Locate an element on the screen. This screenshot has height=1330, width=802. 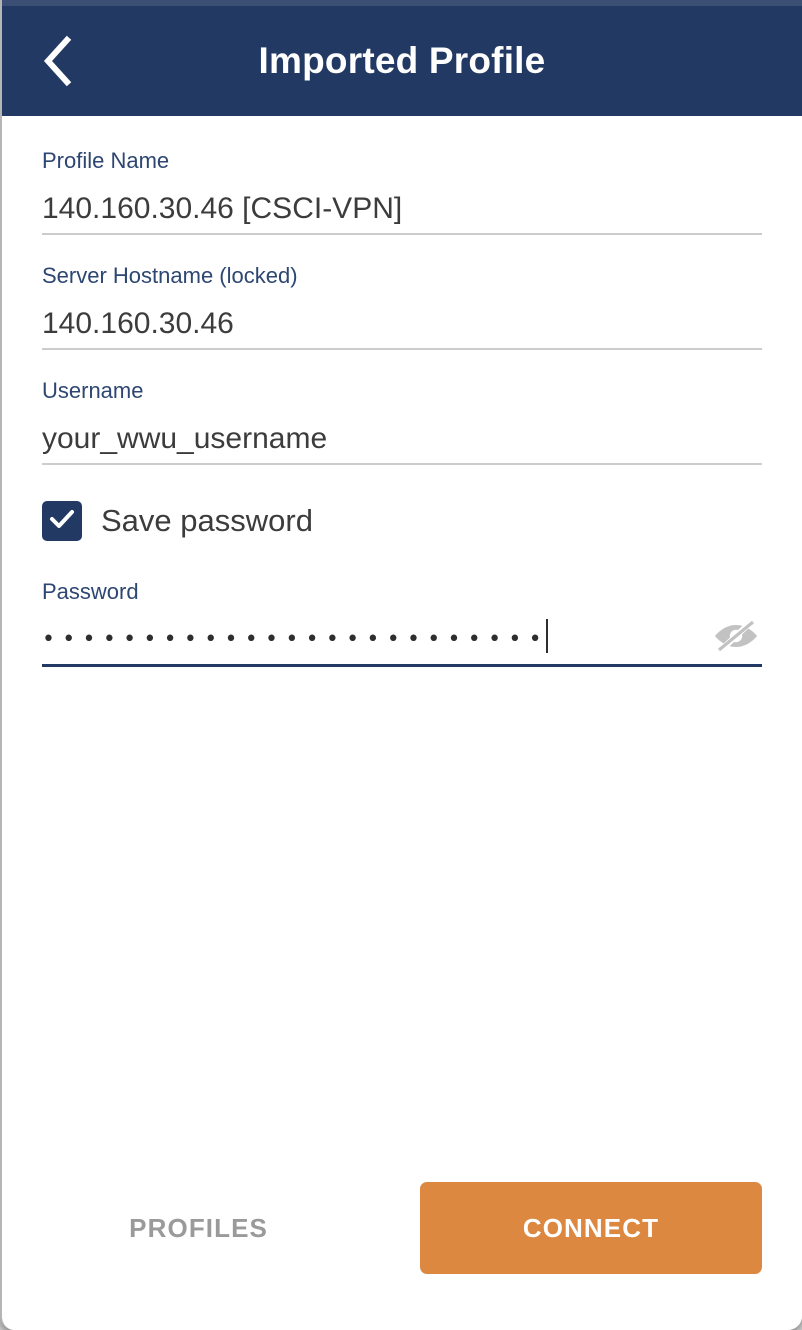
eye-slash-icon is located at coordinates (736, 638).